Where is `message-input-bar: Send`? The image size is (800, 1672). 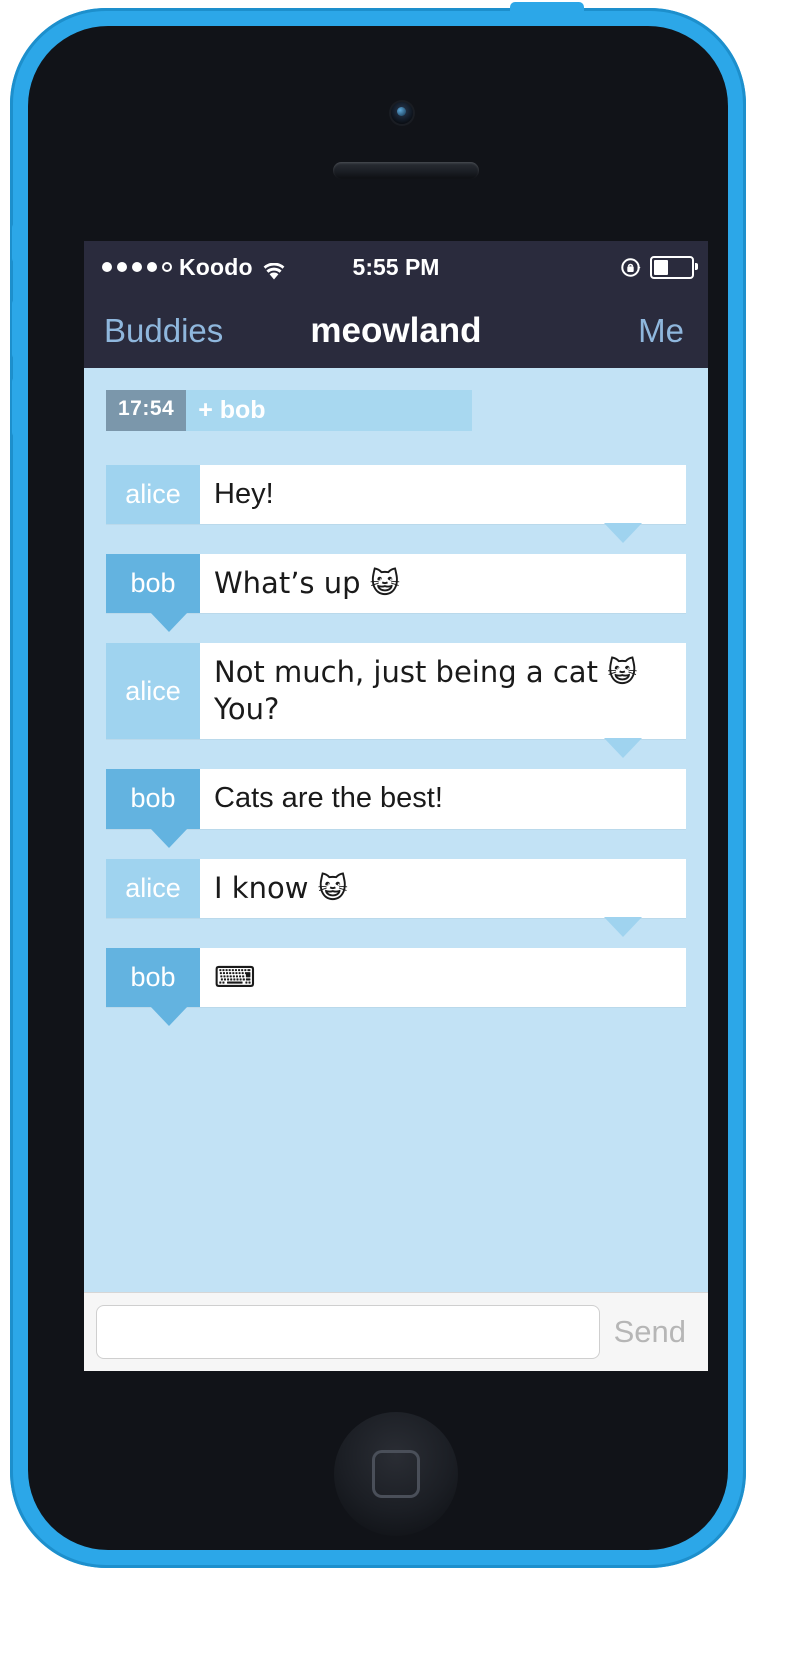 message-input-bar: Send is located at coordinates (396, 1331).